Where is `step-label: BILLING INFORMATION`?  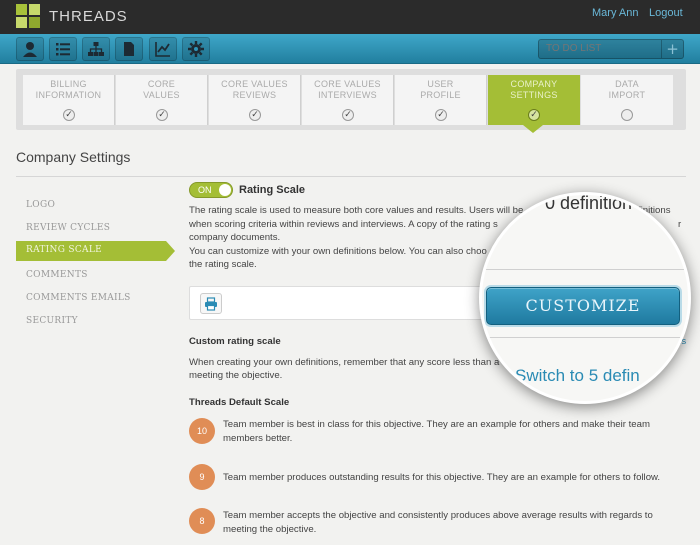 step-label: BILLING INFORMATION is located at coordinates (68, 89).